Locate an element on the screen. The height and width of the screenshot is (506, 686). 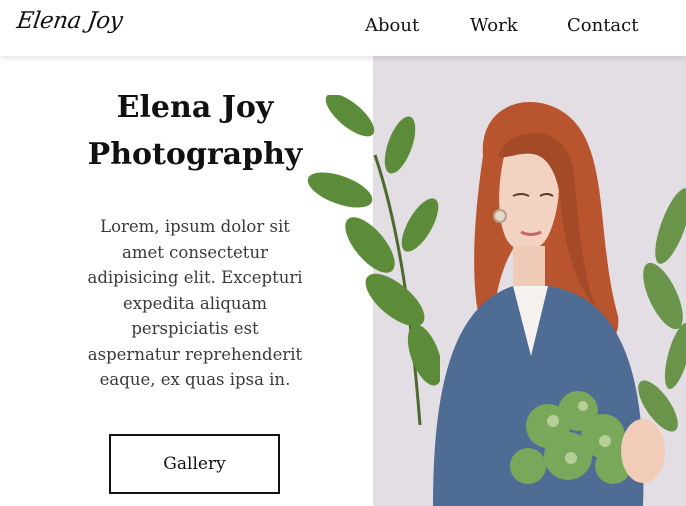
site-logo: Elena Joy is located at coordinates (69, 21).